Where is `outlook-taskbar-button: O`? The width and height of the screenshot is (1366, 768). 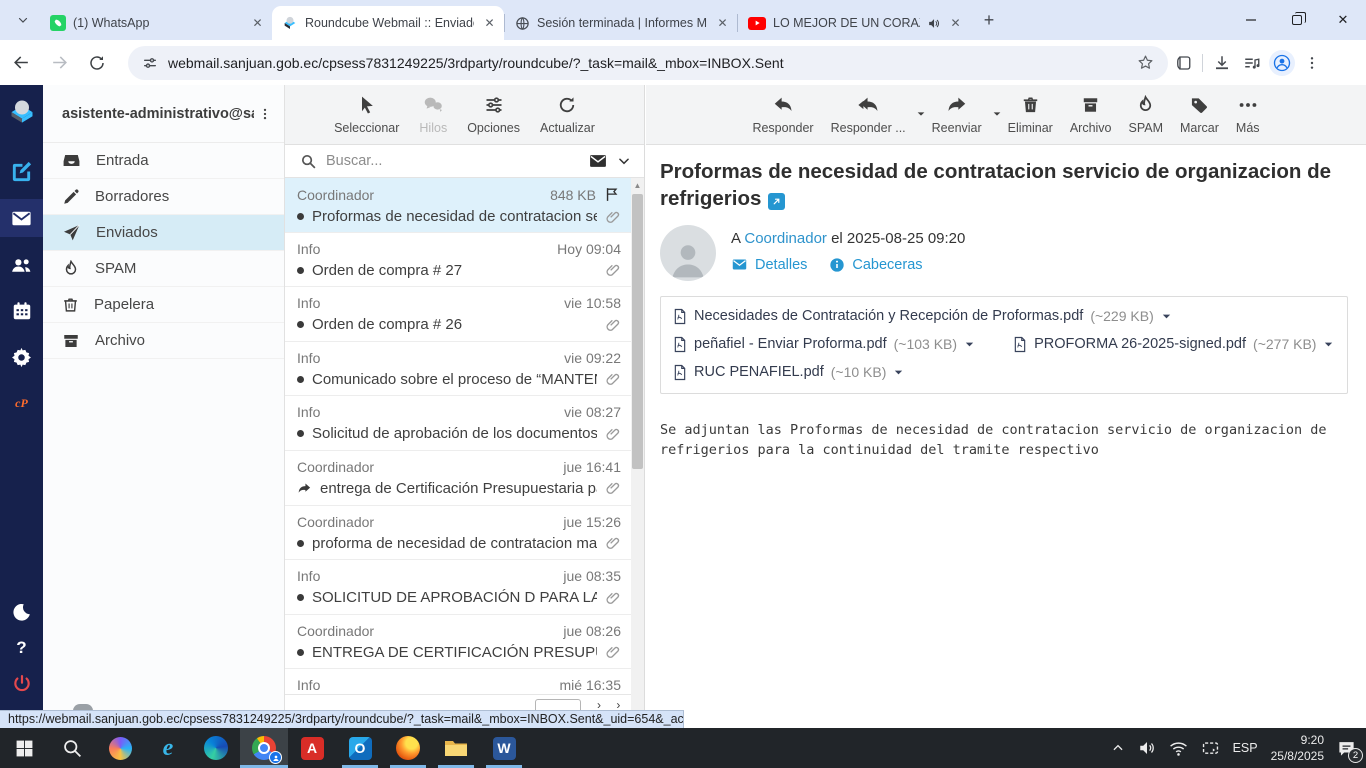
outlook-taskbar-button: O is located at coordinates (360, 748).